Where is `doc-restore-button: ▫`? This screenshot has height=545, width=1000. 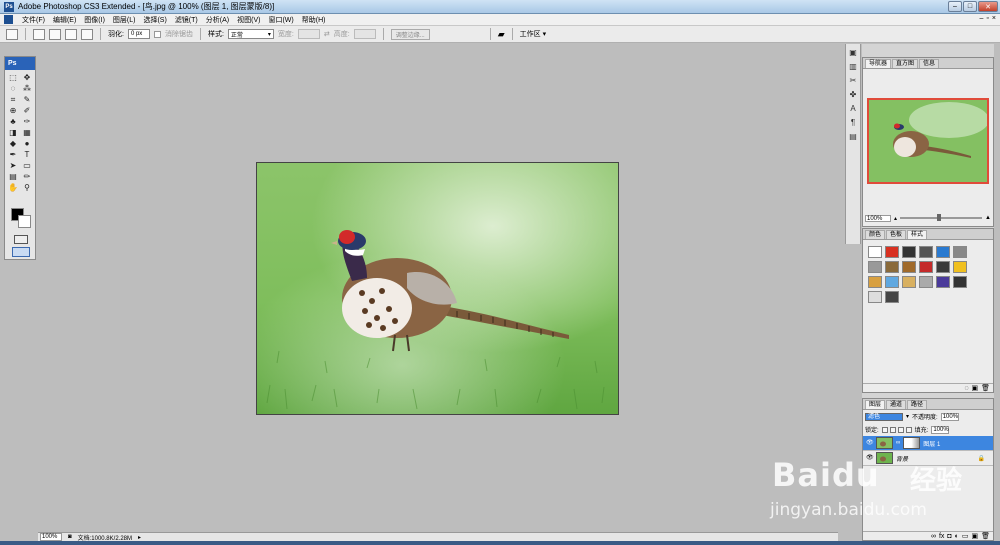 doc-restore-button: ▫ is located at coordinates (987, 18).